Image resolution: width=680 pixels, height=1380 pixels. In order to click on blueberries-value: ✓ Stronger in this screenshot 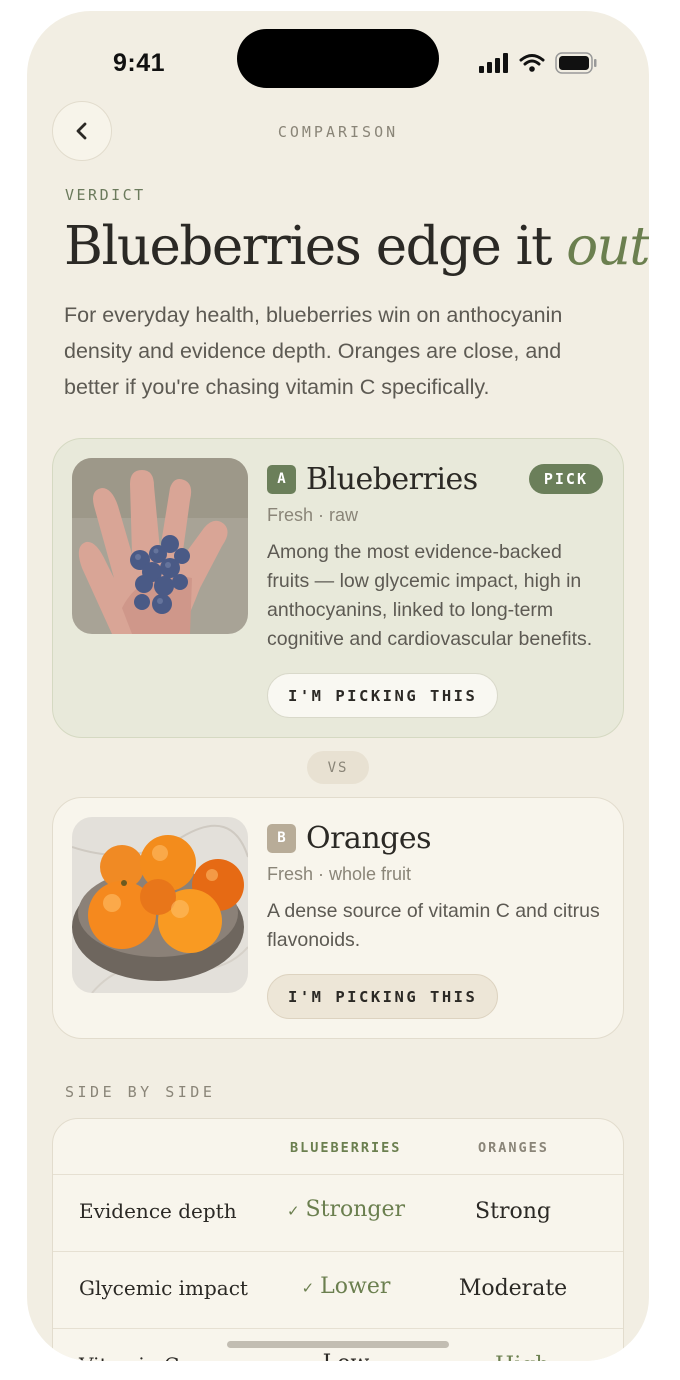, I will do `click(346, 1209)`.